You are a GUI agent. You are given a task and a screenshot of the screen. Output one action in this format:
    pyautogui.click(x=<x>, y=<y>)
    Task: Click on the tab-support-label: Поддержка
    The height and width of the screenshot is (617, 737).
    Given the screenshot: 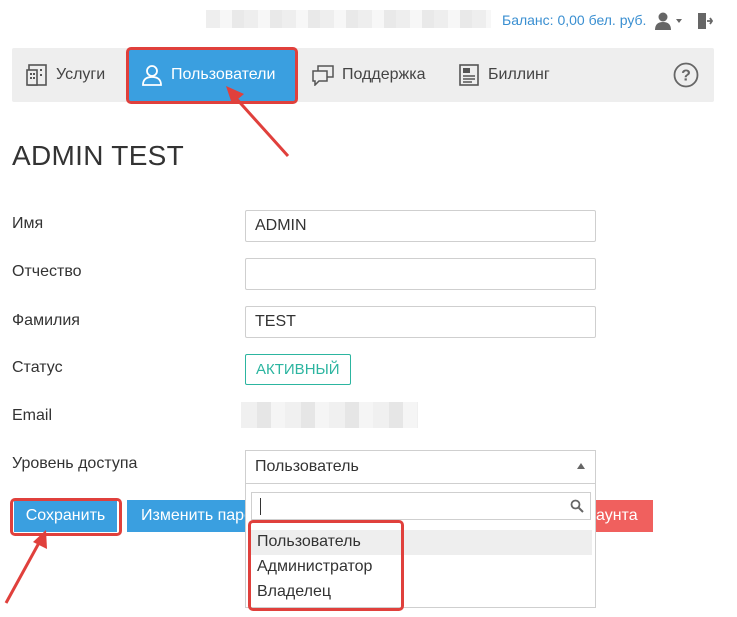 What is the action you would take?
    pyautogui.click(x=384, y=74)
    